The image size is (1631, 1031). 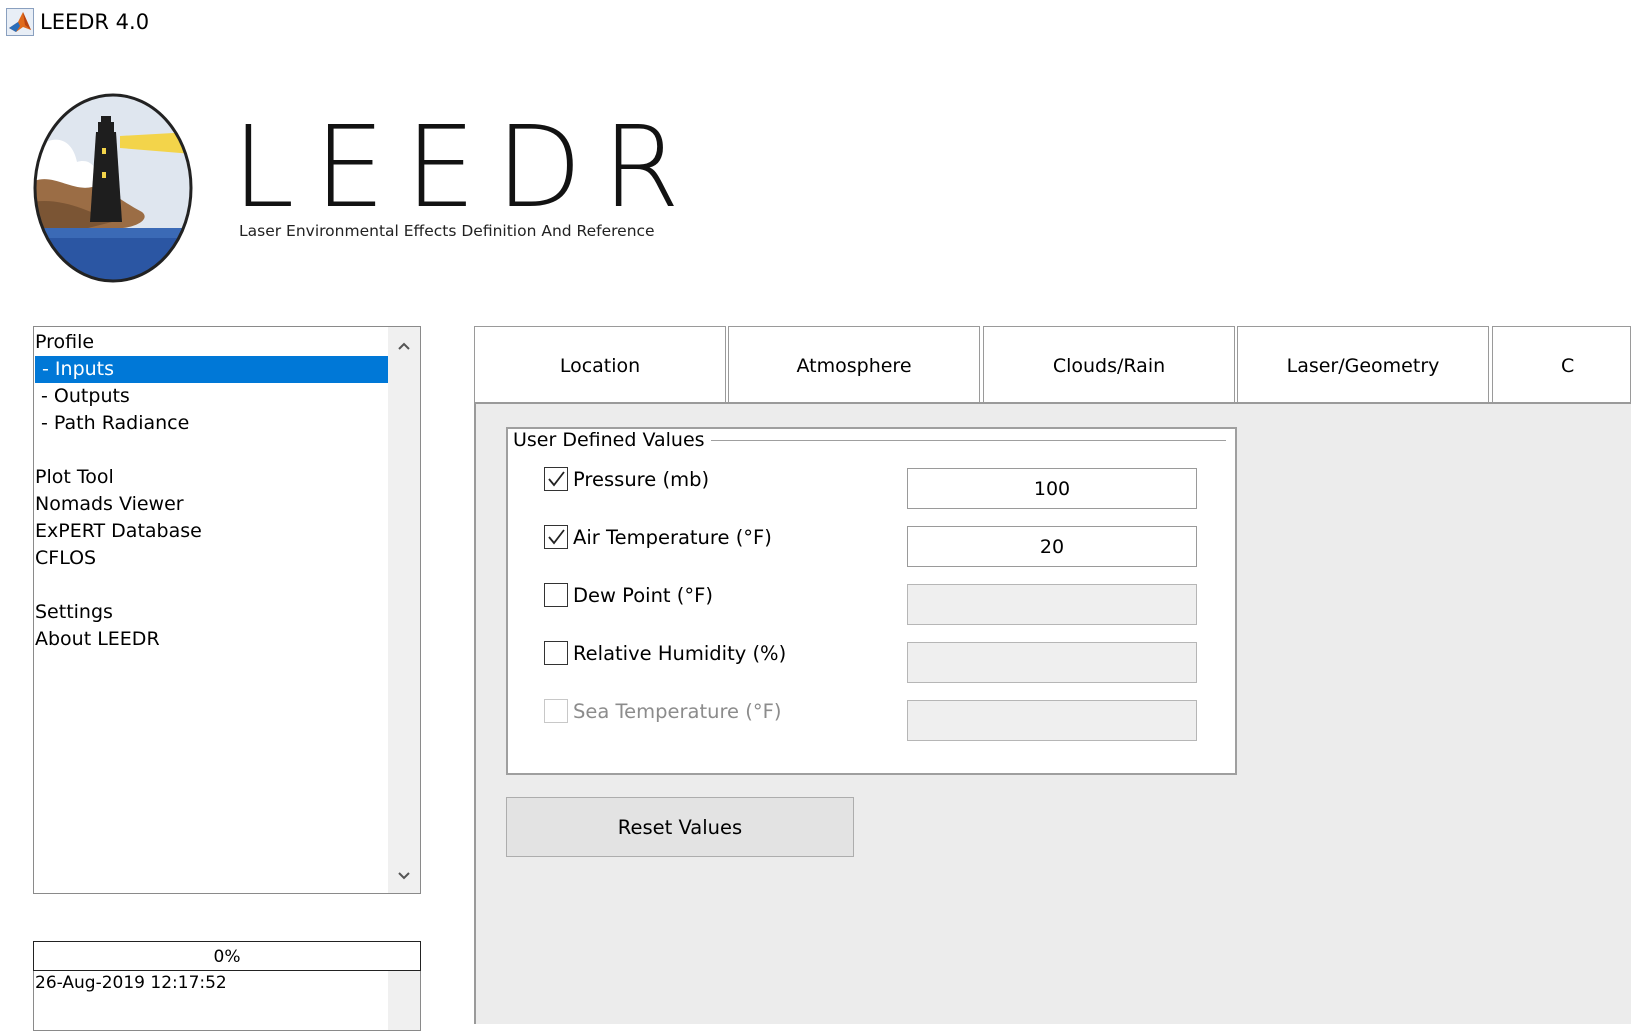 I want to click on nav-scrollbar, so click(x=404, y=610).